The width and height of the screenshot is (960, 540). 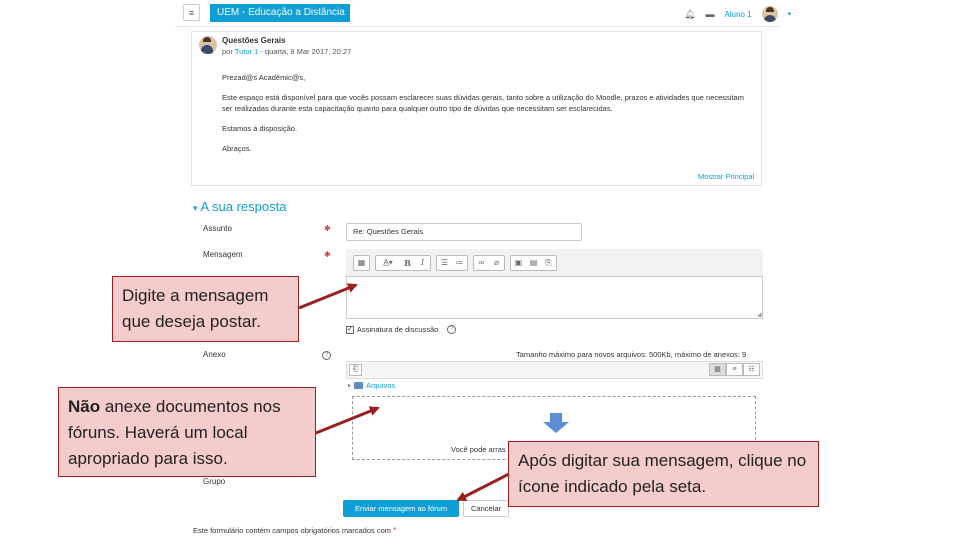 I want to click on post-meta-prefix: por, so click(x=228, y=51).